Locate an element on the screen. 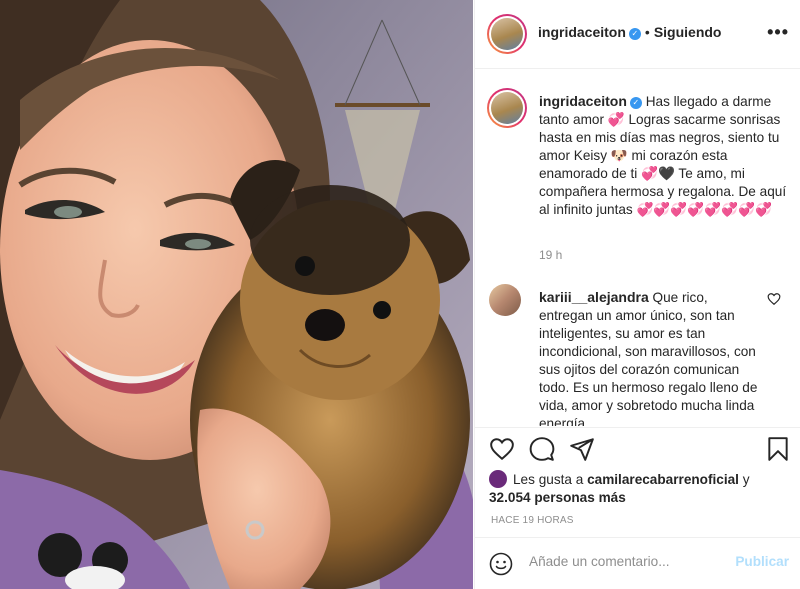 This screenshot has width=800, height=589. add-comment-bar: Añade un comentario... Publicar is located at coordinates (637, 563).